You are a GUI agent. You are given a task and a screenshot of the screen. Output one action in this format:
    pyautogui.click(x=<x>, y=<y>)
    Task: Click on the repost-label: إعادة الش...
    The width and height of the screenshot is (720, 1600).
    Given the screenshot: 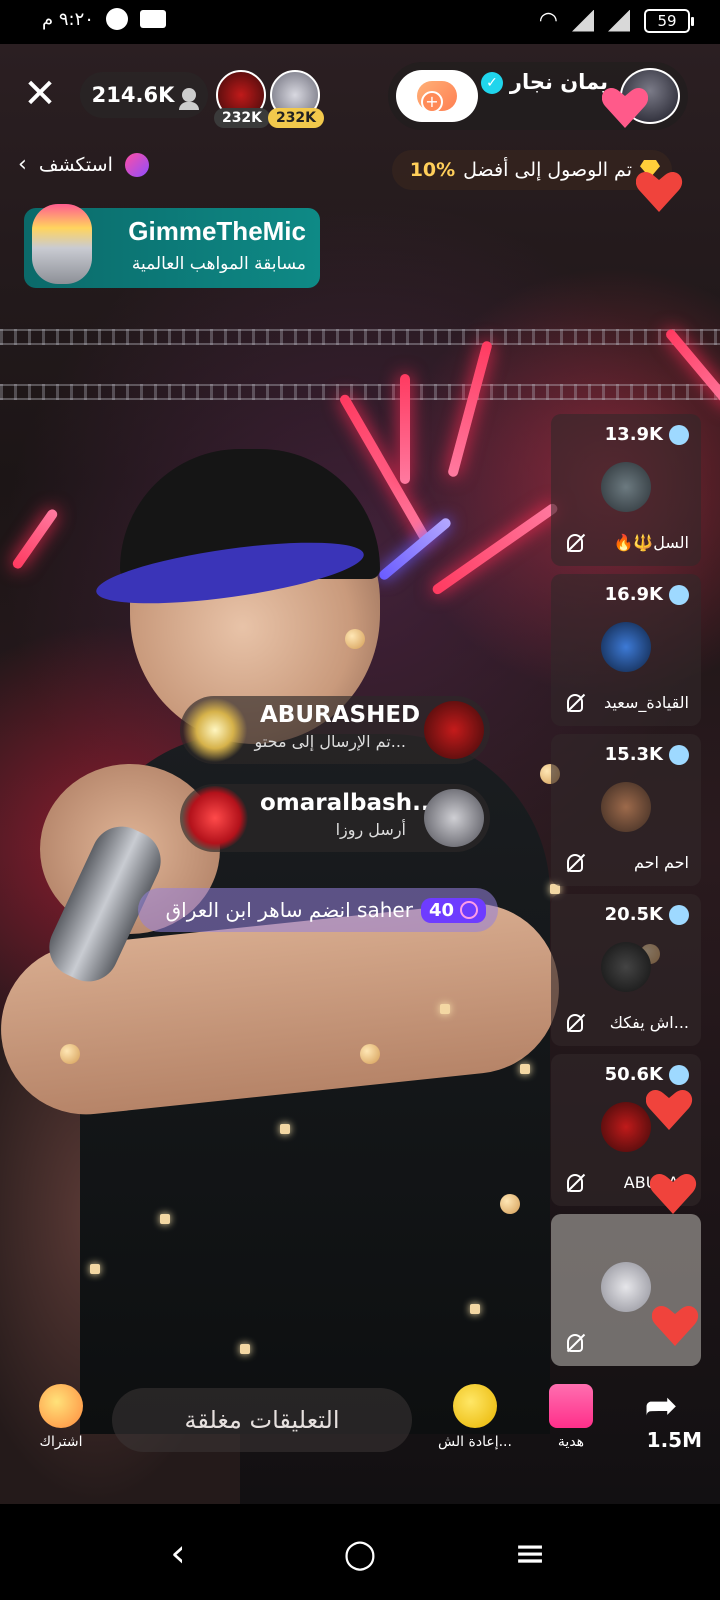 What is the action you would take?
    pyautogui.click(x=475, y=1442)
    